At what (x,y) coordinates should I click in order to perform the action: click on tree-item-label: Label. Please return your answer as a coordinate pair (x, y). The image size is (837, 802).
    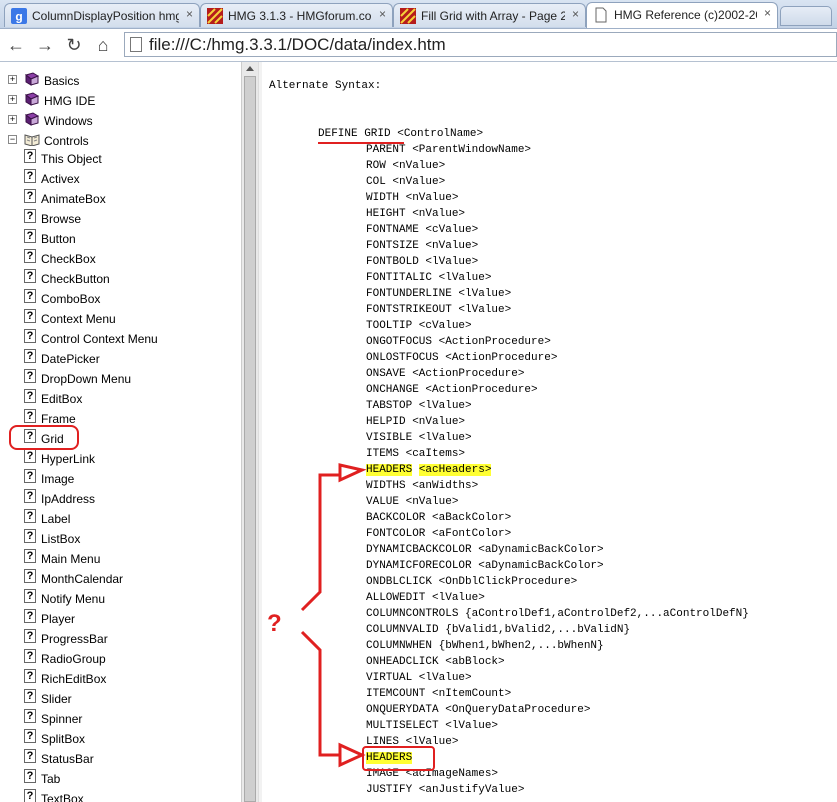
    Looking at the image, I should click on (56, 519).